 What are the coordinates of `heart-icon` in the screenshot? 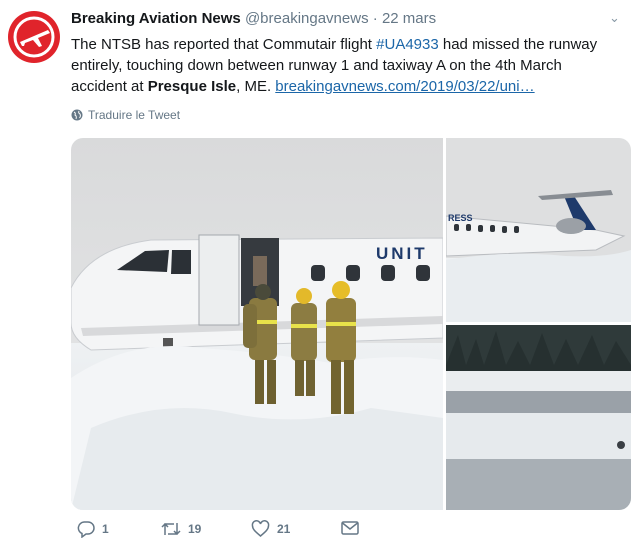 It's located at (260, 528).